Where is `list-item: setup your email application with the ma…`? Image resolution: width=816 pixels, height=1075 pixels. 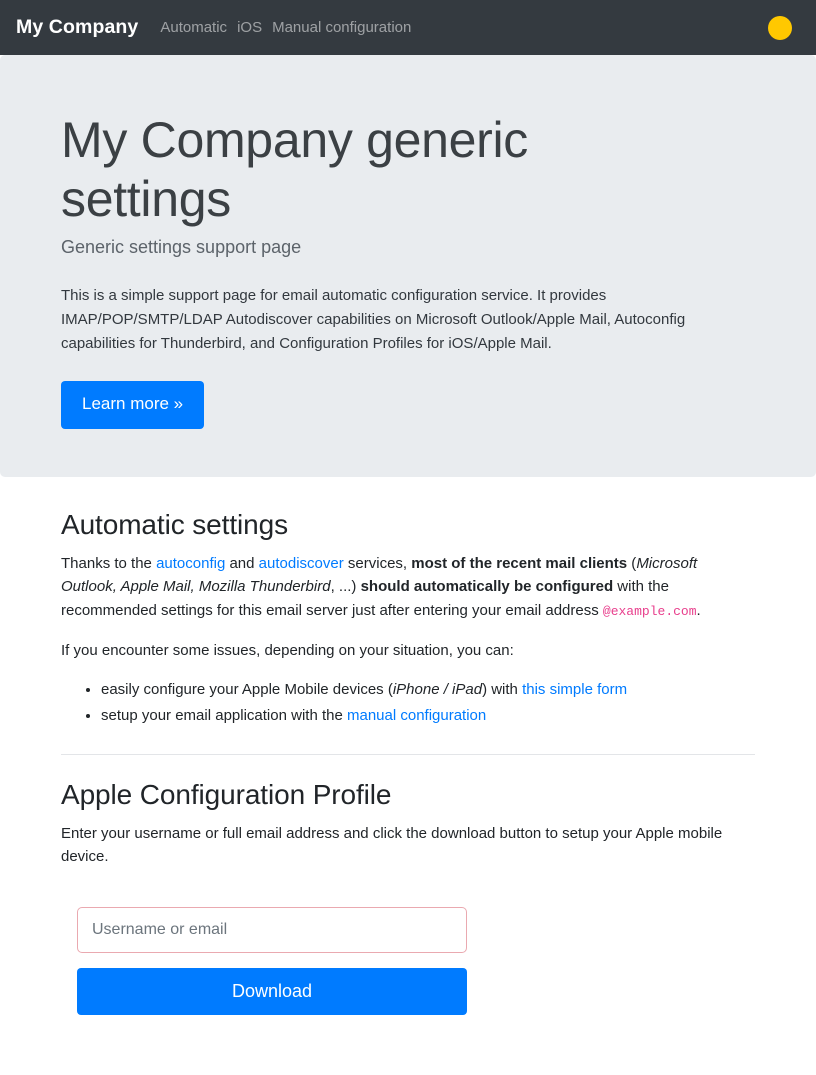 list-item: setup your email application with the ma… is located at coordinates (428, 716).